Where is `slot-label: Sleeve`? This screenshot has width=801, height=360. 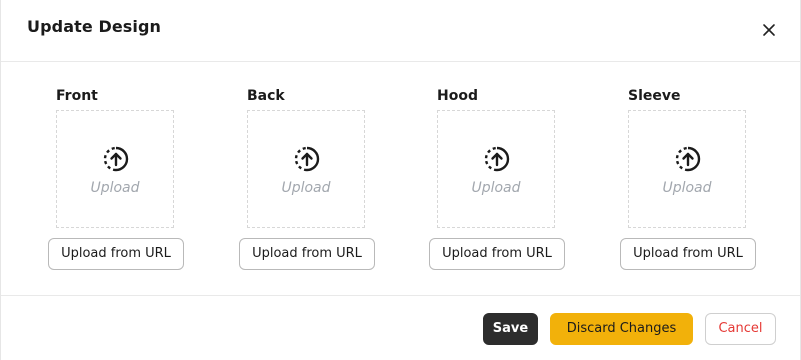
slot-label: Sleeve is located at coordinates (654, 96).